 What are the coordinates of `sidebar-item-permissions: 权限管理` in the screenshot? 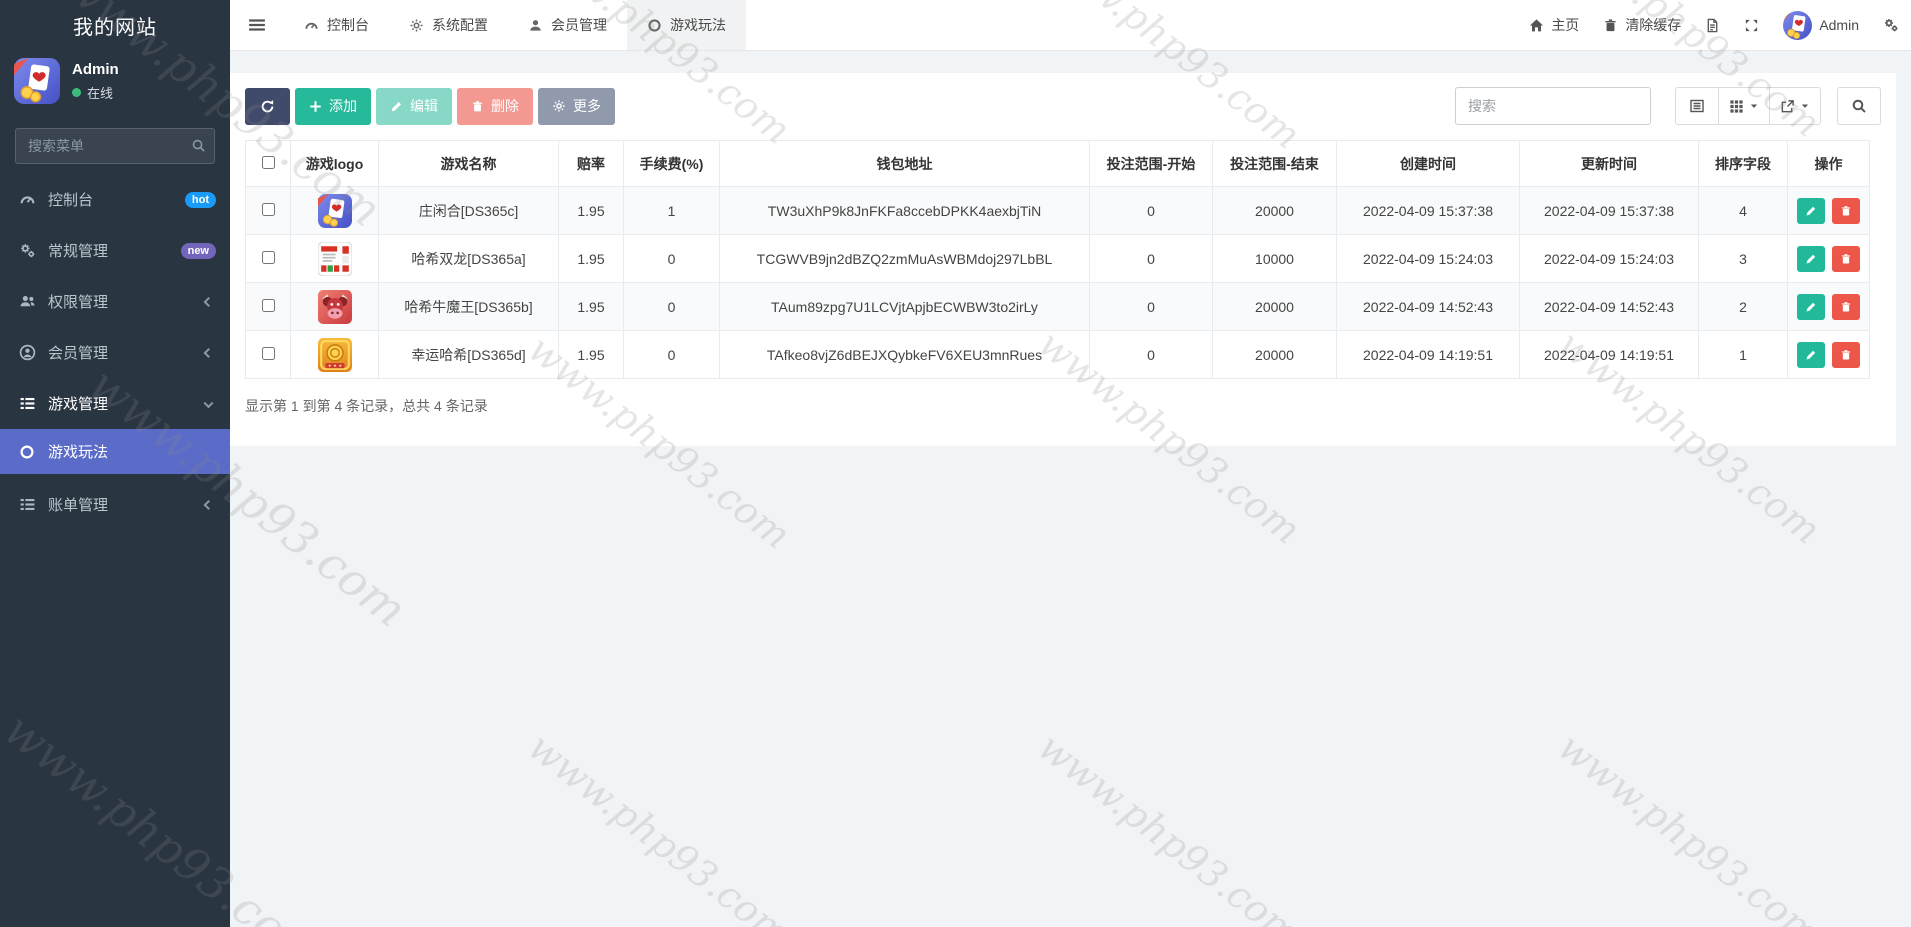 It's located at (115, 301).